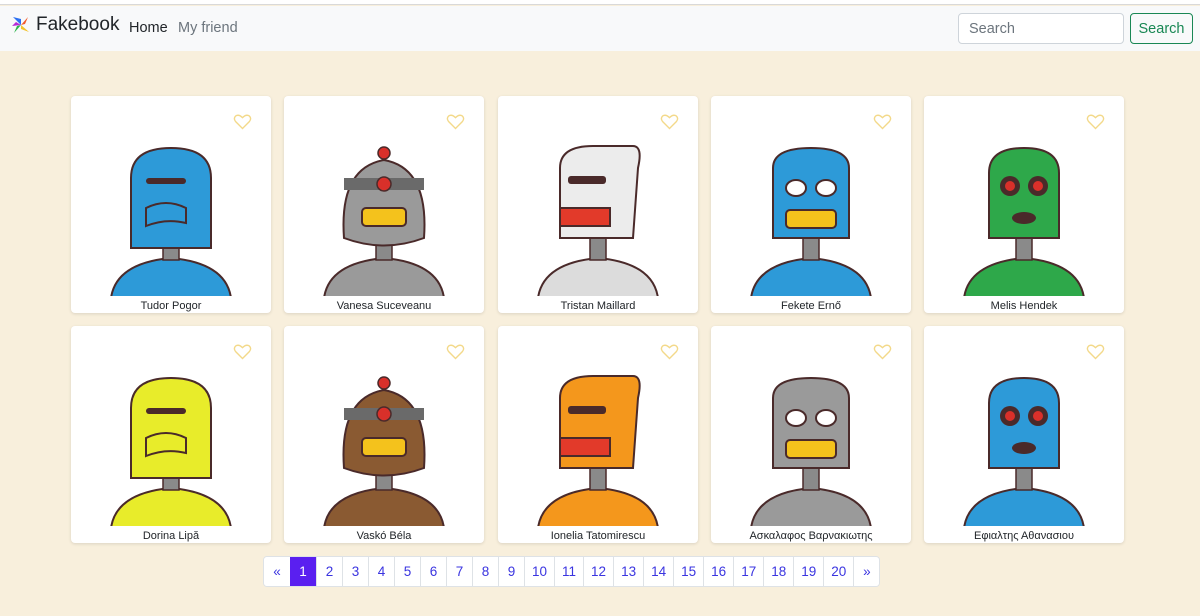  I want to click on friend-name: Tristan Maillard, so click(598, 306).